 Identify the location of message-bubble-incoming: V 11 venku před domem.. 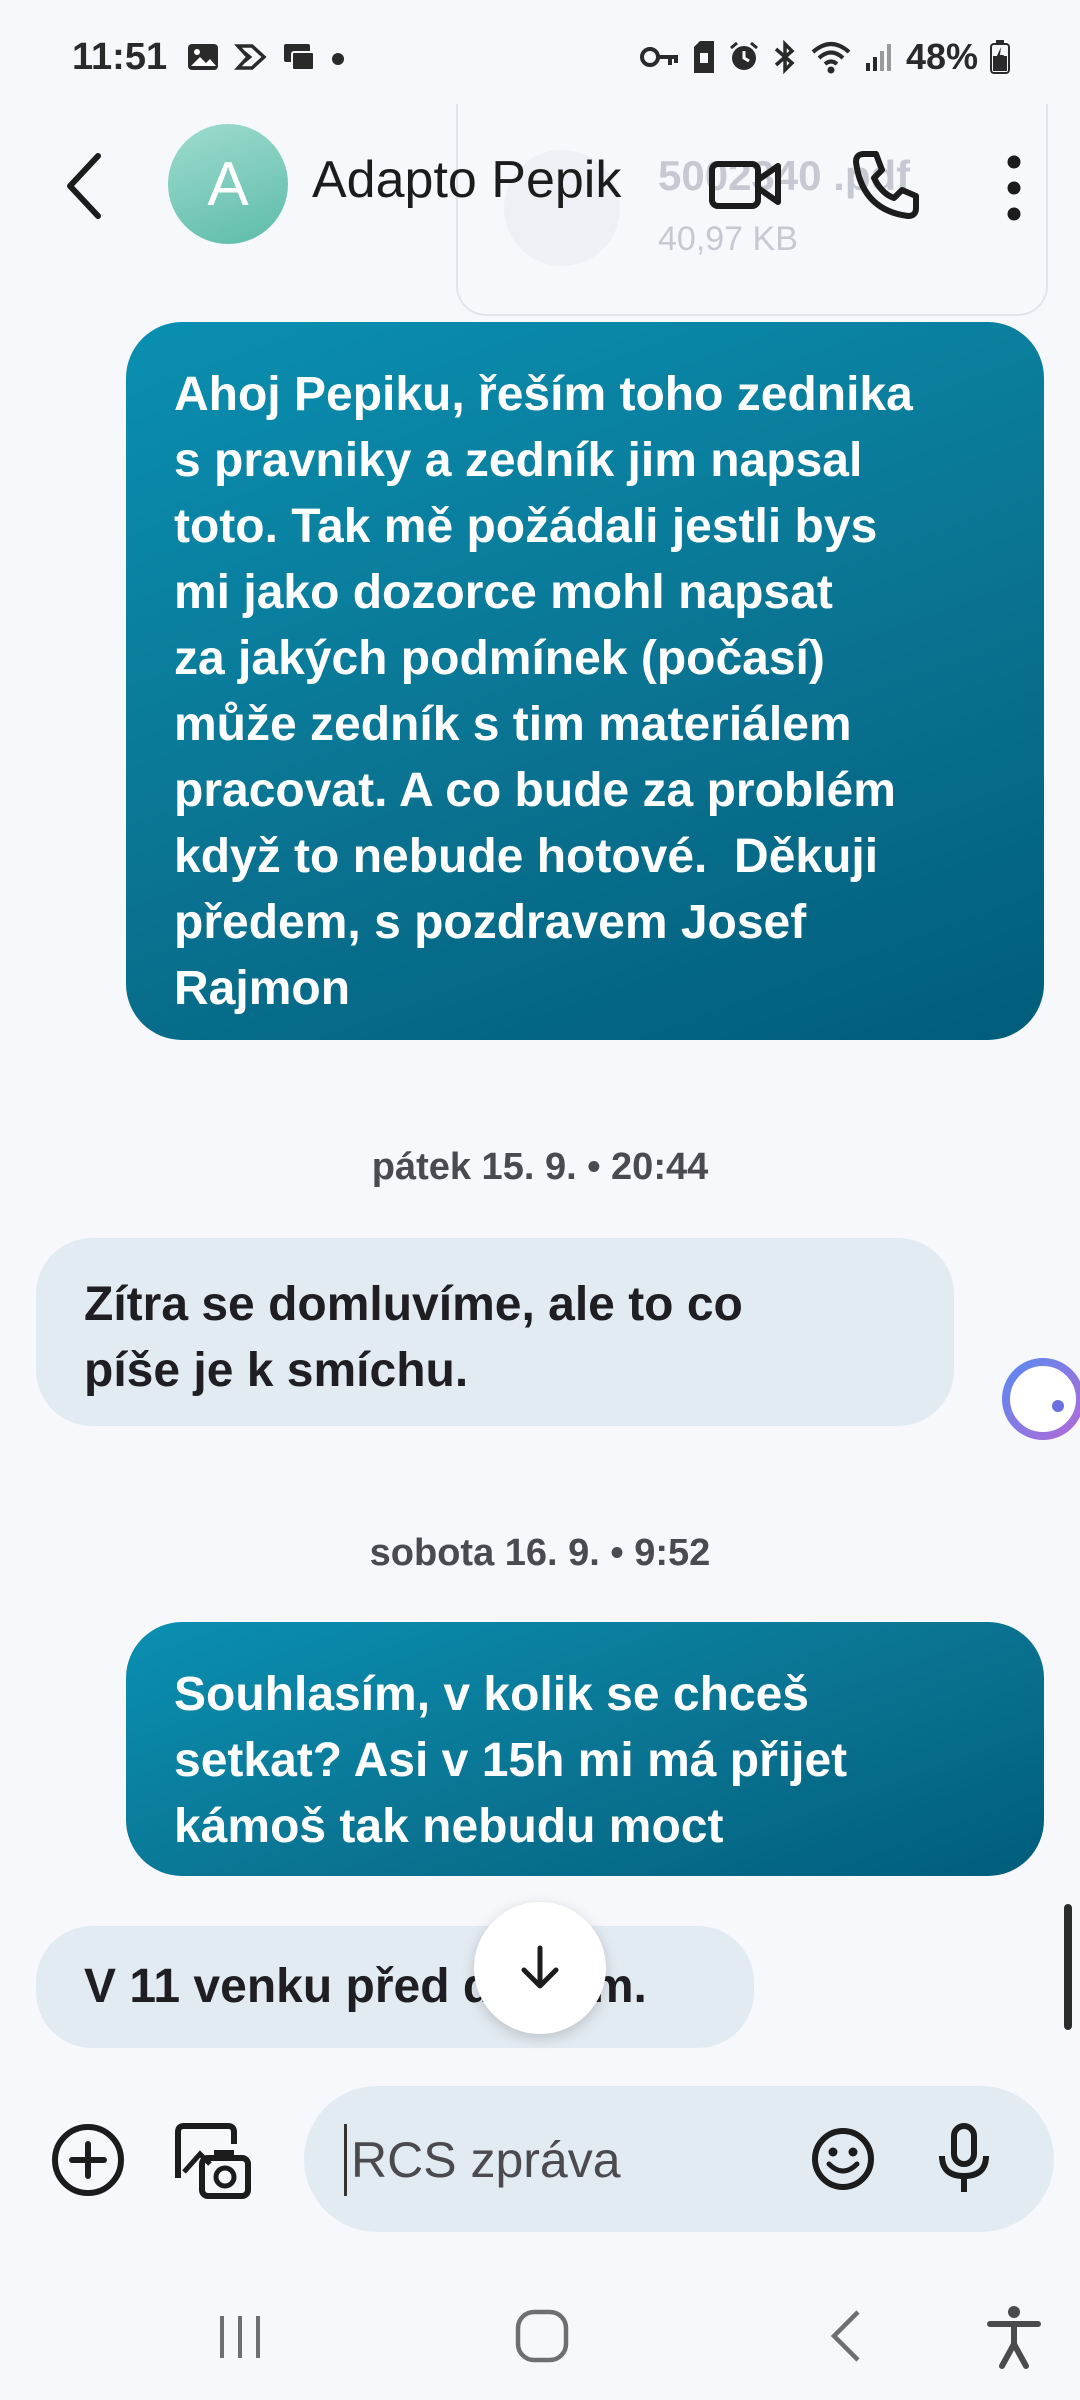
(395, 1987).